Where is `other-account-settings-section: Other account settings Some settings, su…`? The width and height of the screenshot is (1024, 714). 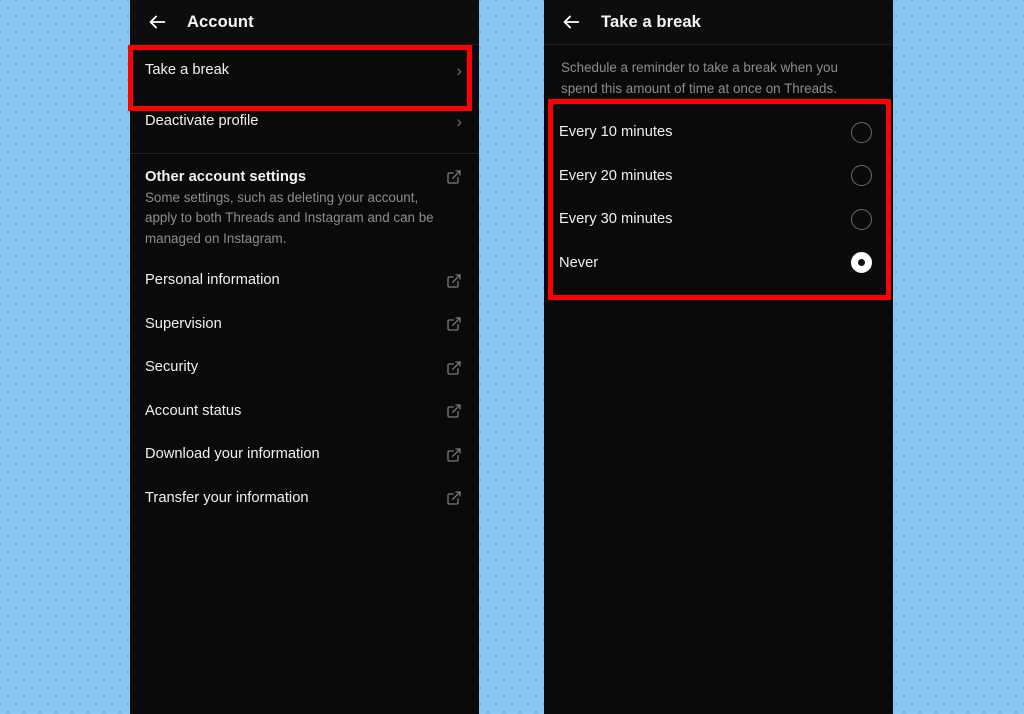
other-account-settings-section: Other account settings Some settings, su… is located at coordinates (304, 206).